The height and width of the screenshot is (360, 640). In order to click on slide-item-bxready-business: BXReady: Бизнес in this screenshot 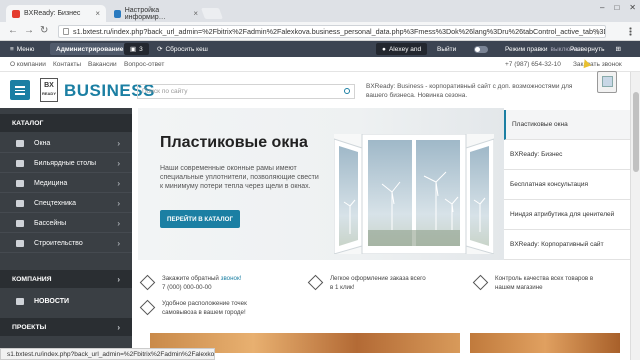, I will do `click(567, 155)`.